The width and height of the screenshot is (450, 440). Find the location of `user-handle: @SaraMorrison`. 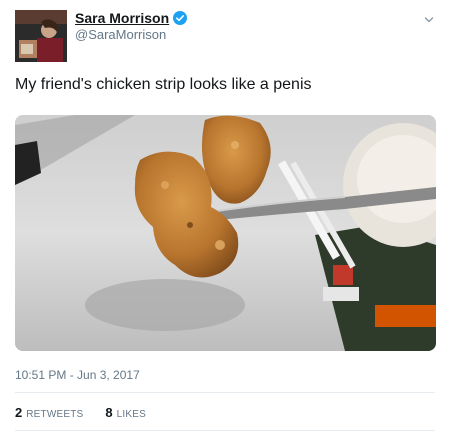

user-handle: @SaraMorrison is located at coordinates (120, 34).